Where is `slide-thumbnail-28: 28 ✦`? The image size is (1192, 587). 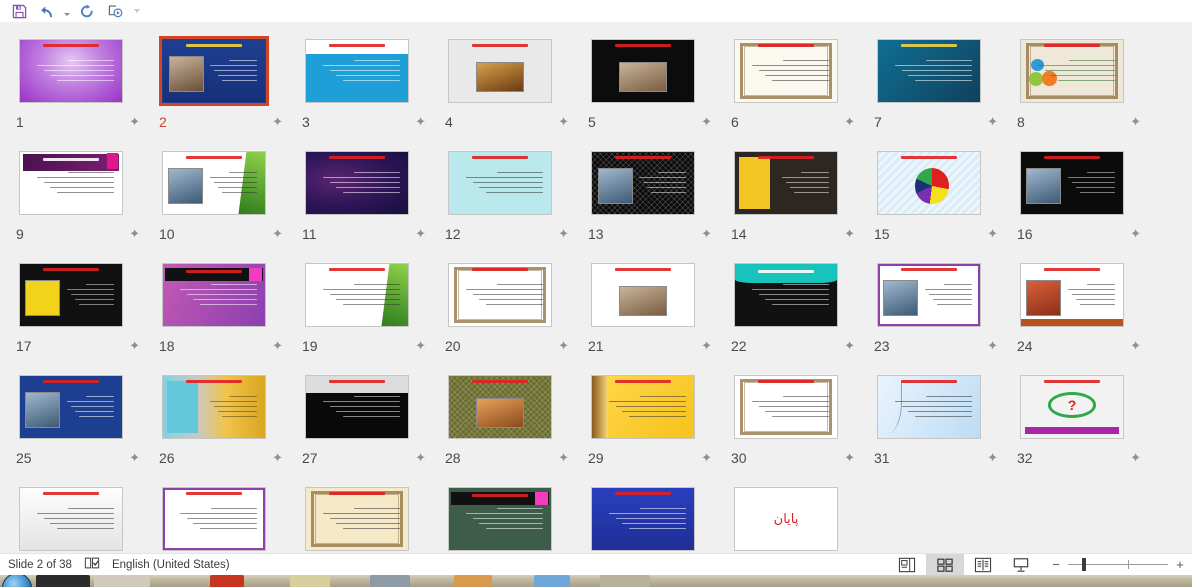
slide-thumbnail-28: 28 ✦ is located at coordinates (516, 422).